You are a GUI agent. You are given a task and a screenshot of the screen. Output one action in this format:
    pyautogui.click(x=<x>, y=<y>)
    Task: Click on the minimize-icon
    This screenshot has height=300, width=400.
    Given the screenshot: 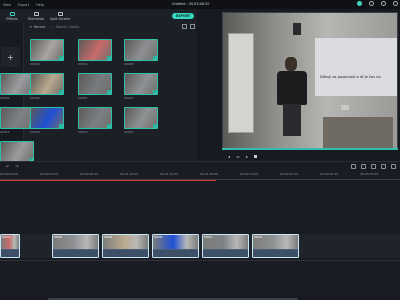 What is the action you would take?
    pyautogui.click(x=371, y=3)
    